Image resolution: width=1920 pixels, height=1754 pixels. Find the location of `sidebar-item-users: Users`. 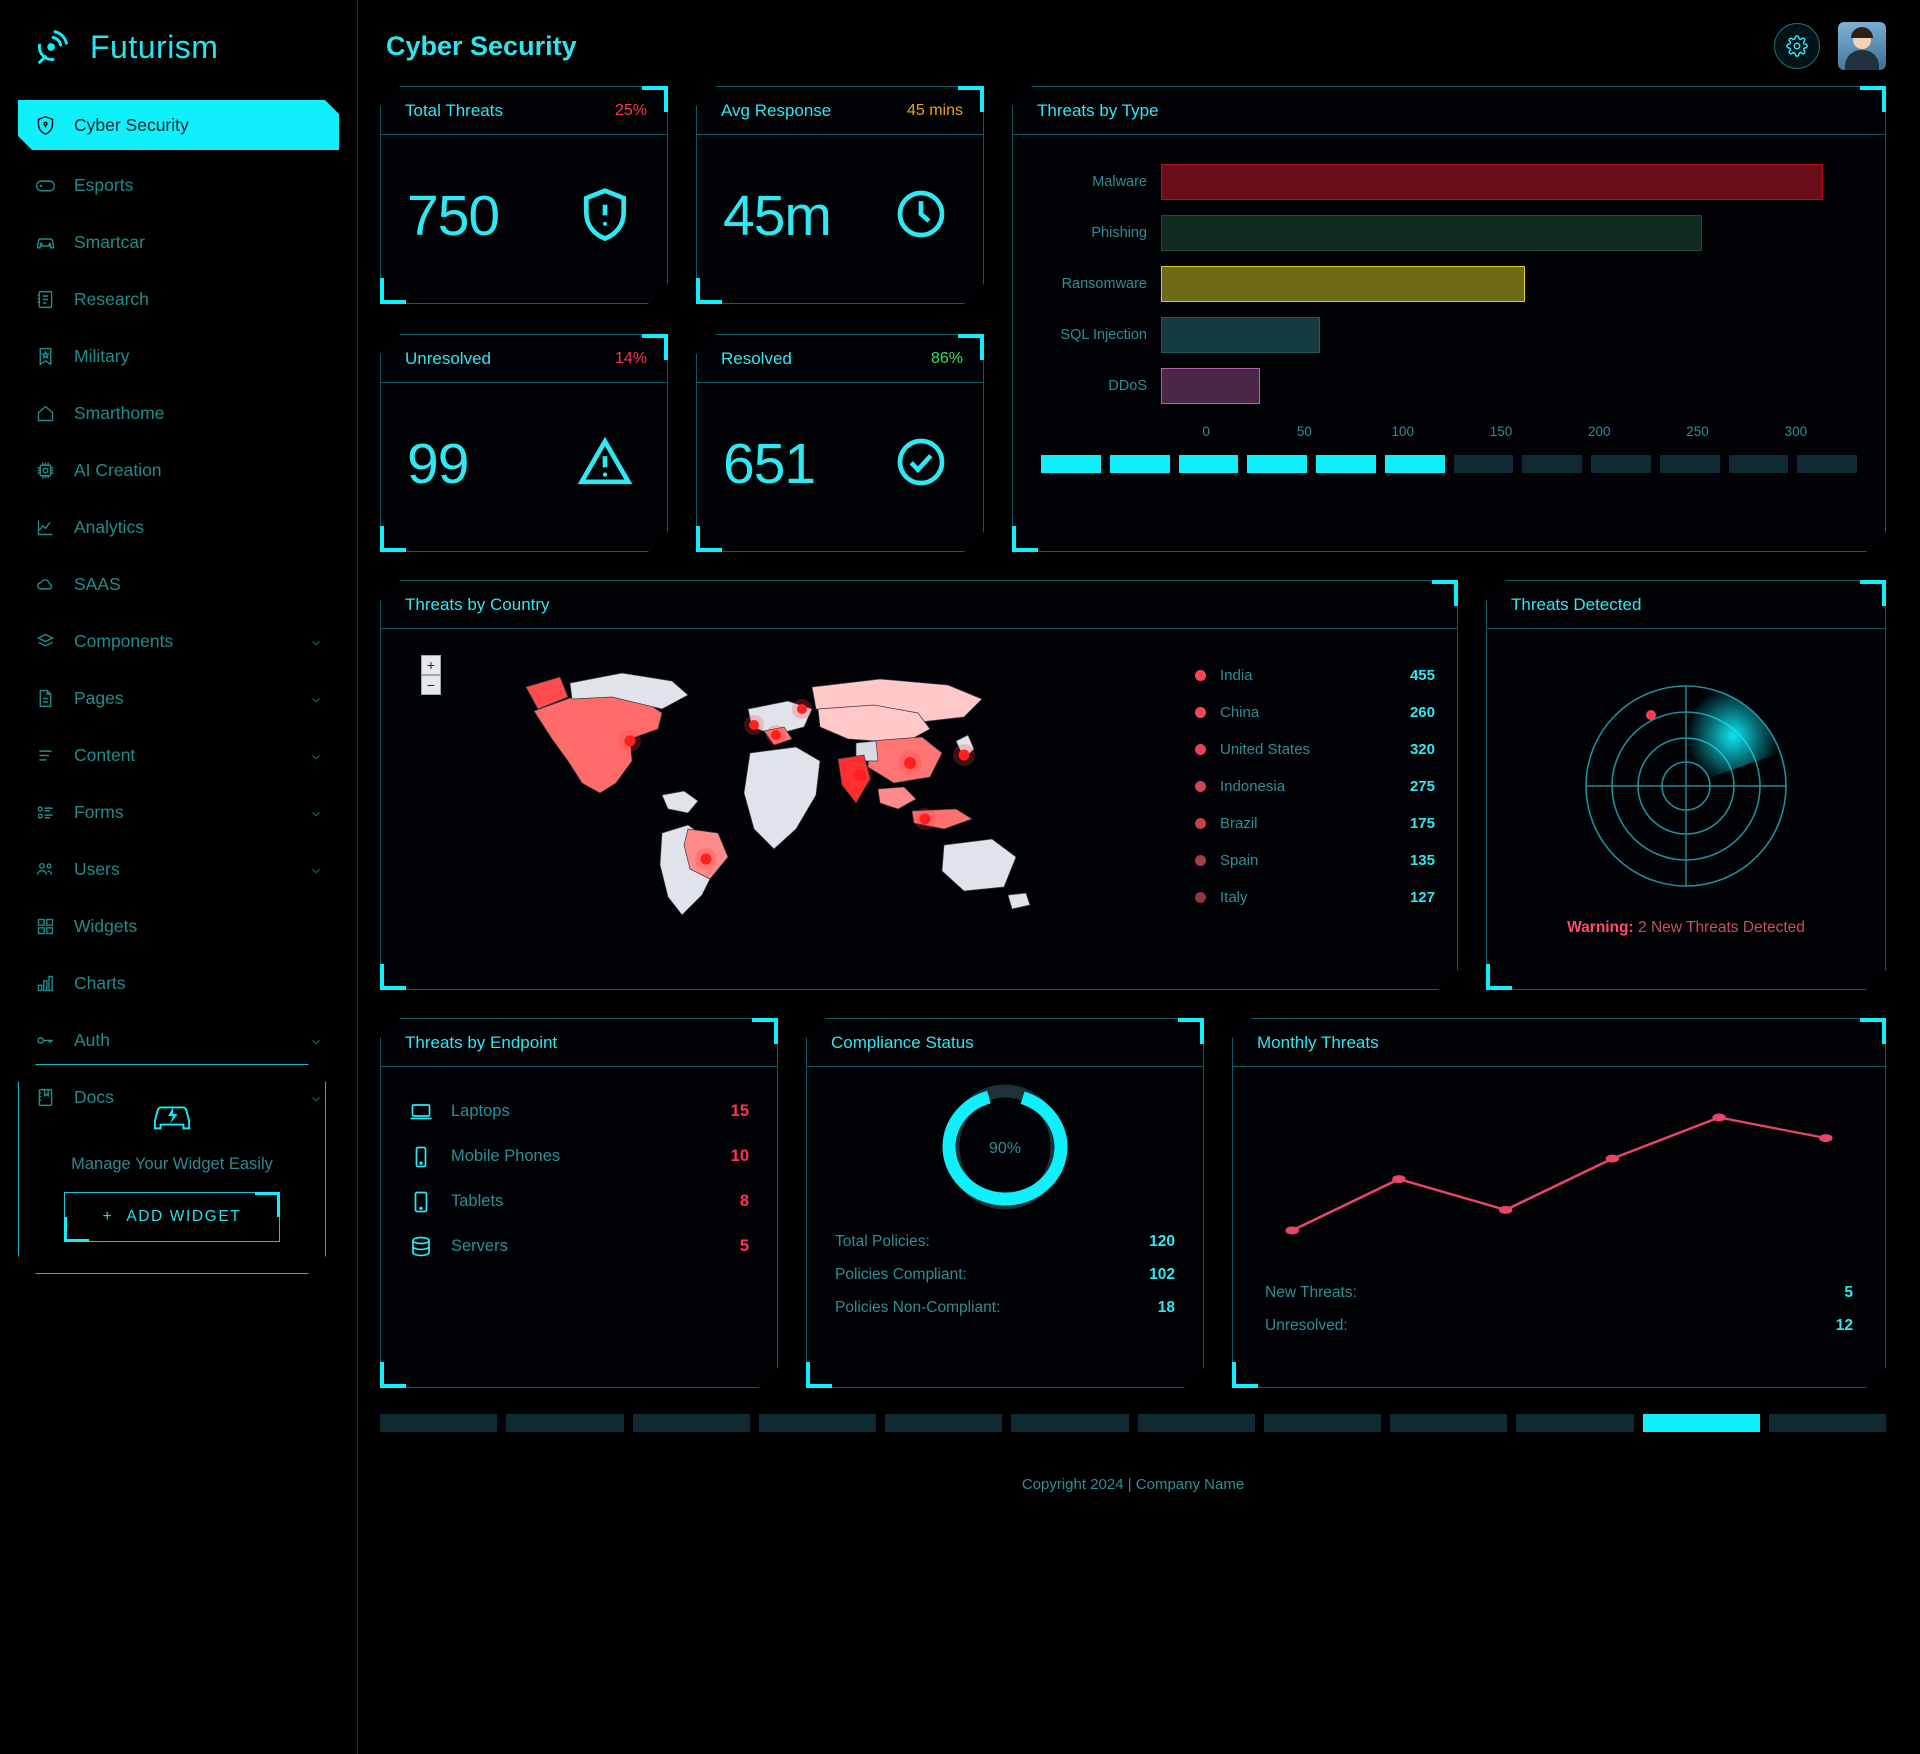

sidebar-item-users: Users is located at coordinates (178, 869).